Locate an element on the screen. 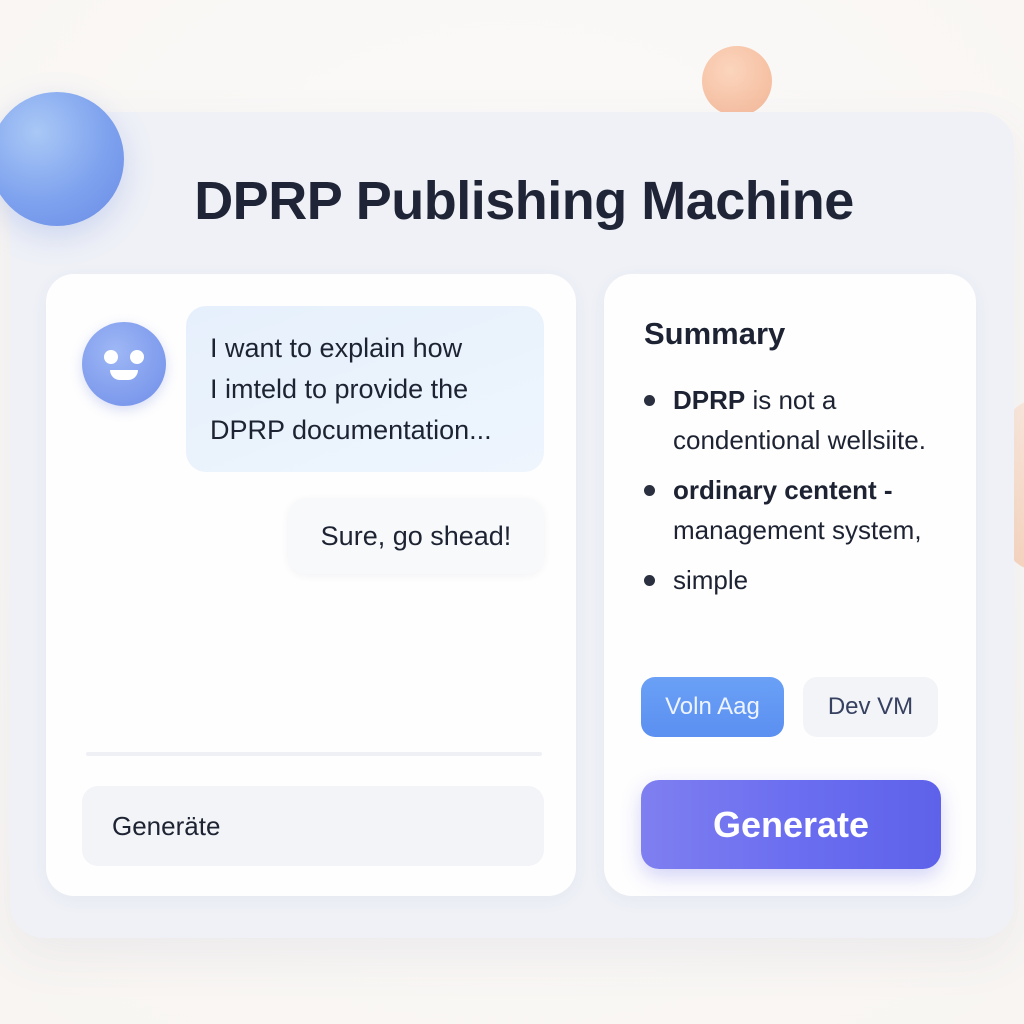  user-message-line: I want to explain how is located at coordinates (336, 348).